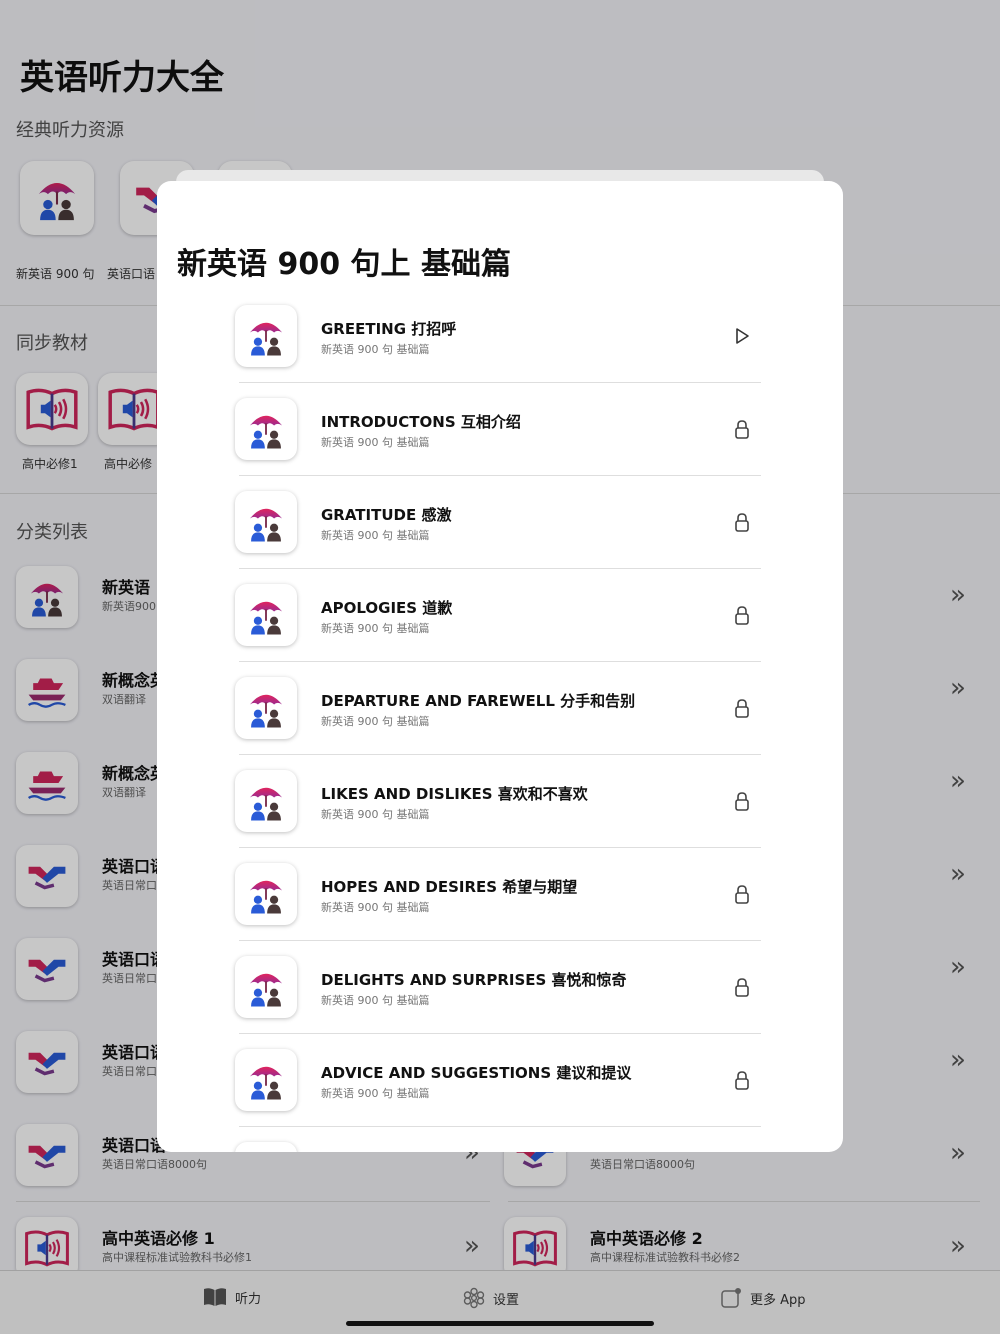  What do you see at coordinates (449, 887) in the screenshot?
I see `lesson-title: HOPES AND DESIRES 希望与期望` at bounding box center [449, 887].